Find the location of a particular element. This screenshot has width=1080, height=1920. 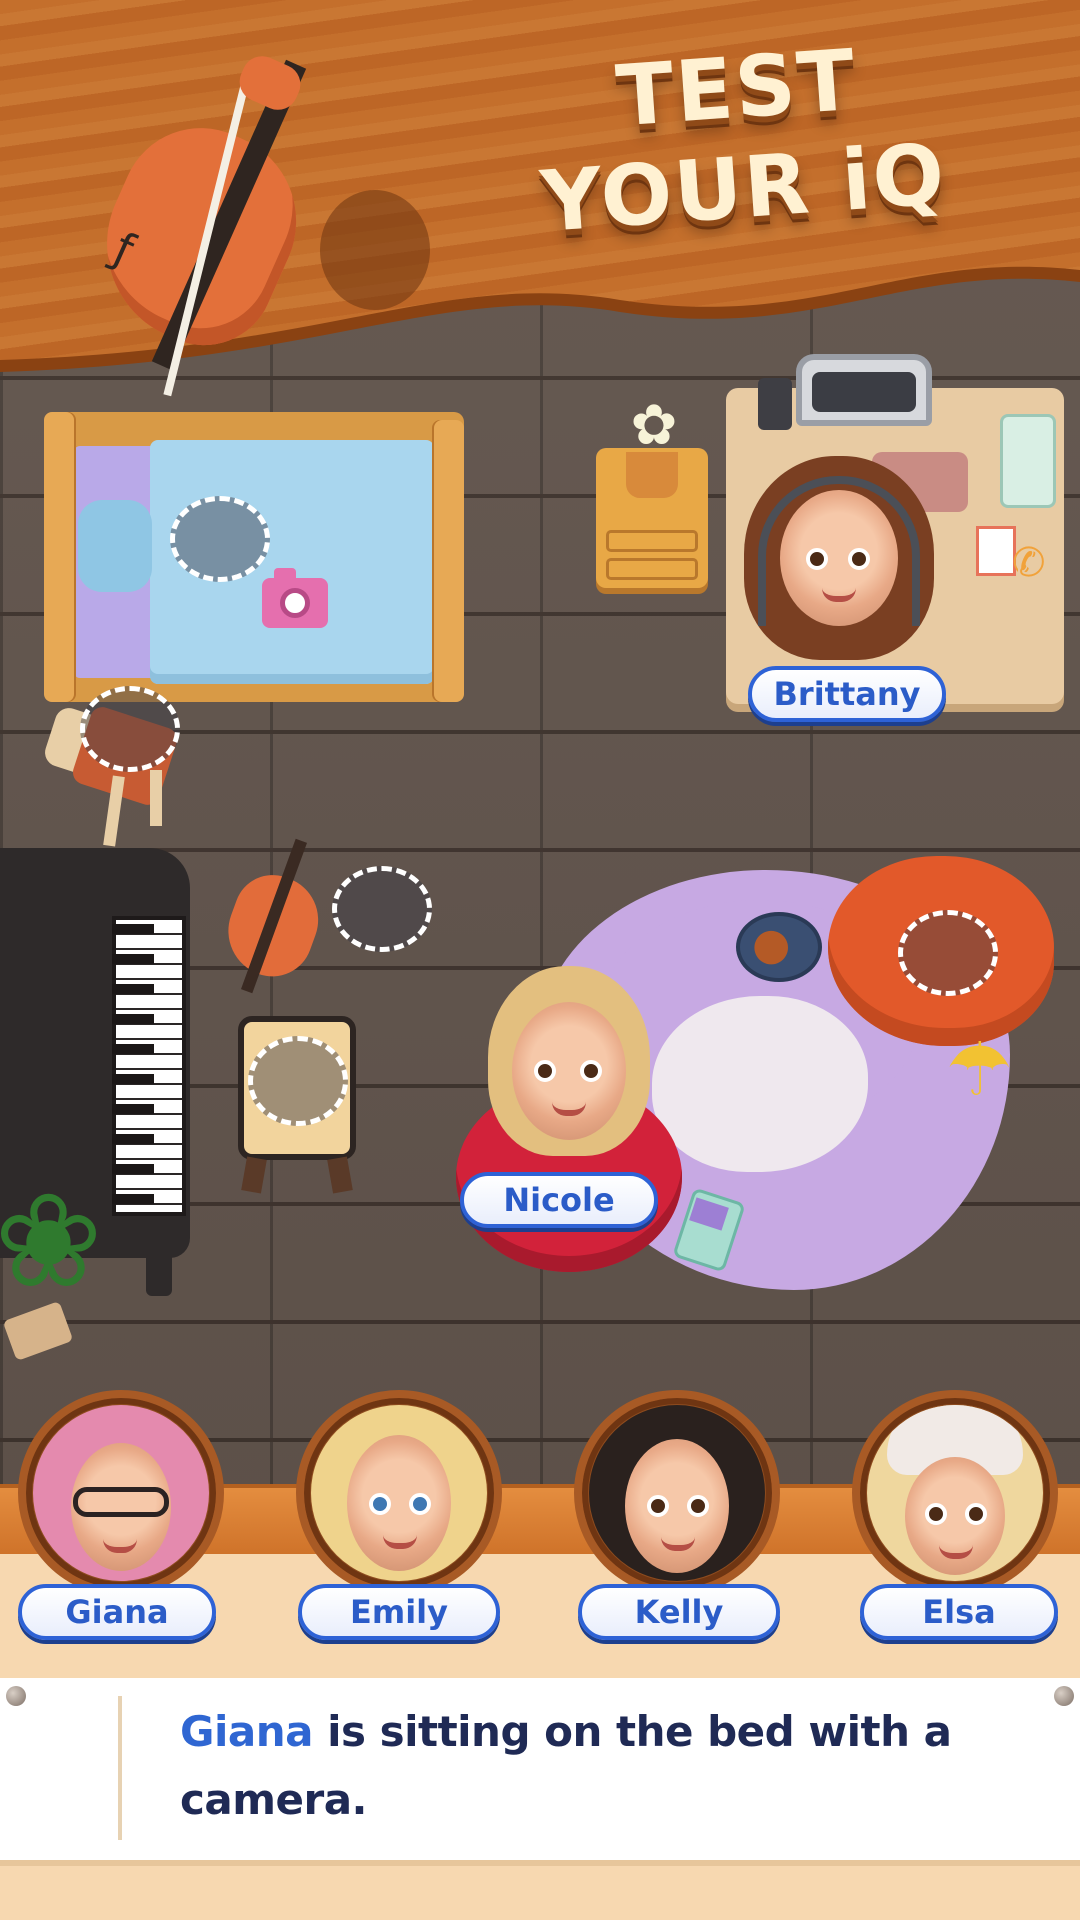

clue-subject: Giana is located at coordinates (246, 1731).